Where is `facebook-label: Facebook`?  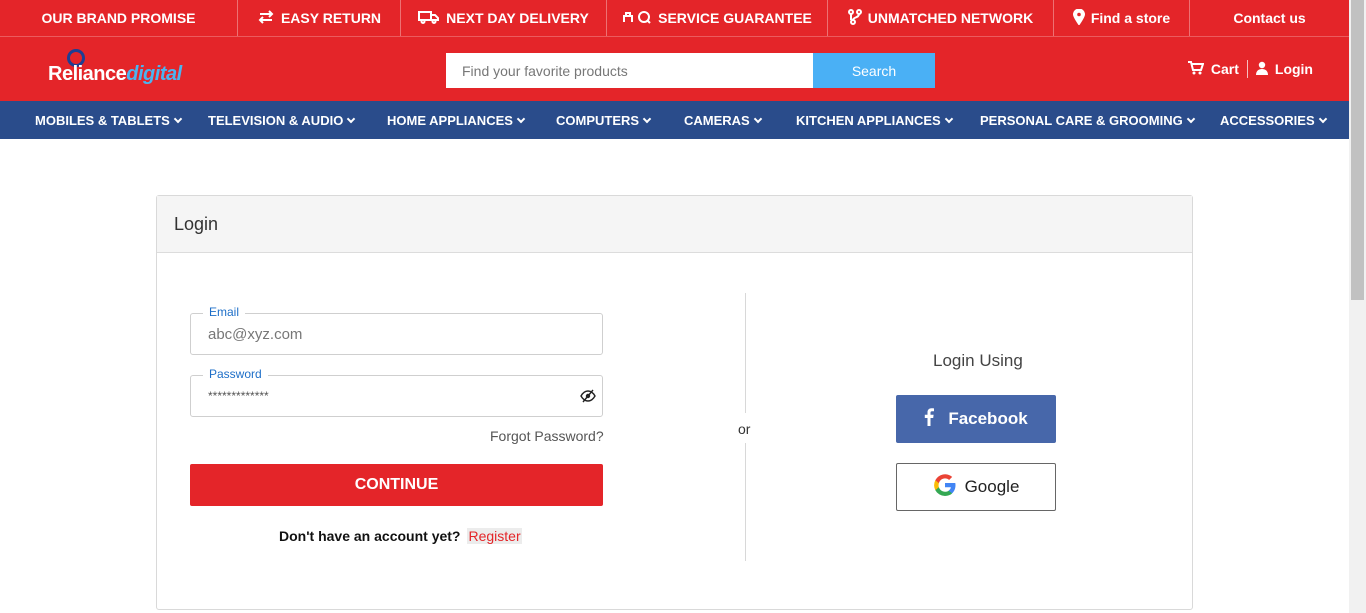
facebook-label: Facebook is located at coordinates (988, 418).